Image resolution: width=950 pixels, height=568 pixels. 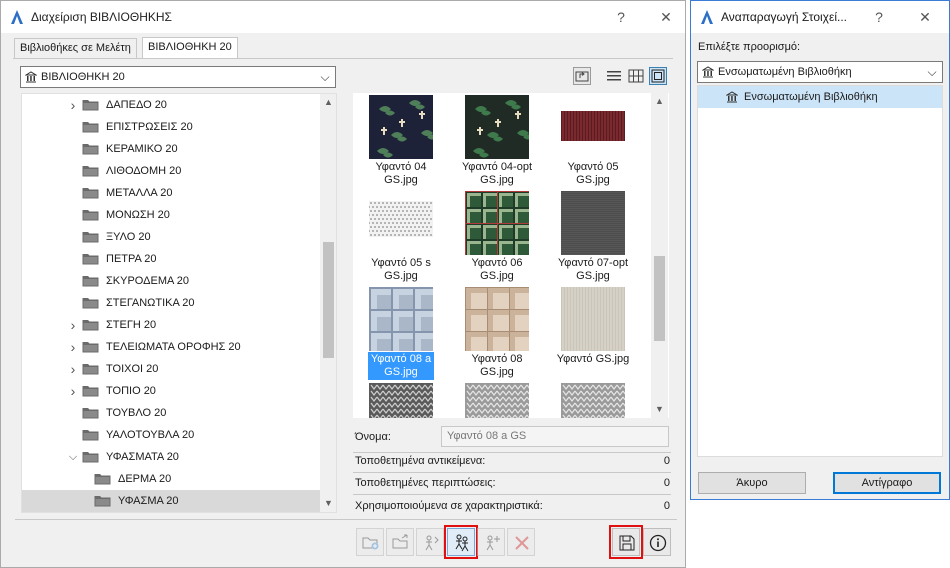 What do you see at coordinates (173, 347) in the screenshot?
I see `tree-item-label: ΤΕΛΕΙΩΜΑΤΑ ΟΡΟΦΗΣ 20` at bounding box center [173, 347].